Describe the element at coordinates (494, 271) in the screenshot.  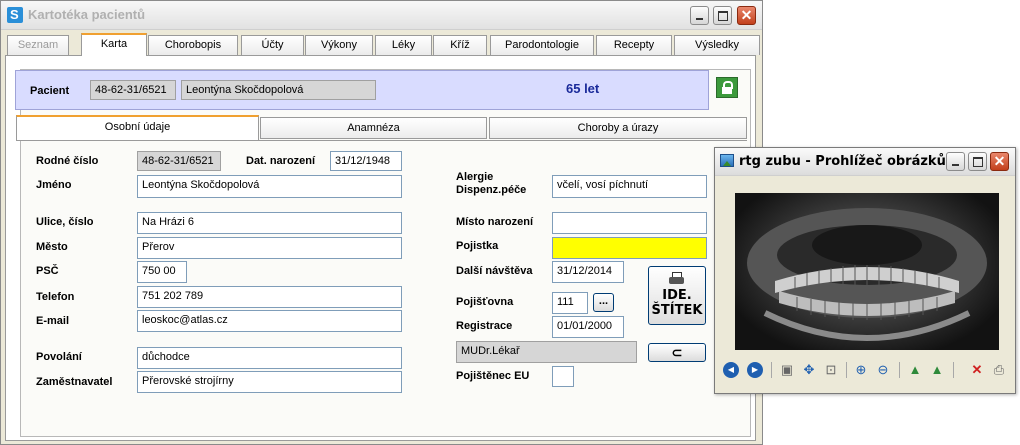
I see `dalsi-navsteva-label: Další návštěva` at that location.